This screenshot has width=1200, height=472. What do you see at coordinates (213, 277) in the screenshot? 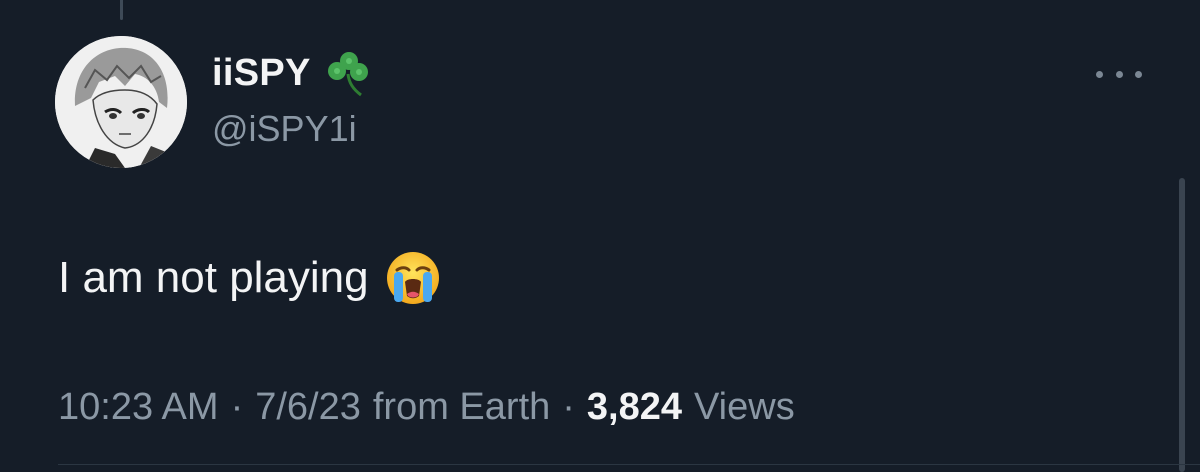
I see `tweet-body: I am not playing` at bounding box center [213, 277].